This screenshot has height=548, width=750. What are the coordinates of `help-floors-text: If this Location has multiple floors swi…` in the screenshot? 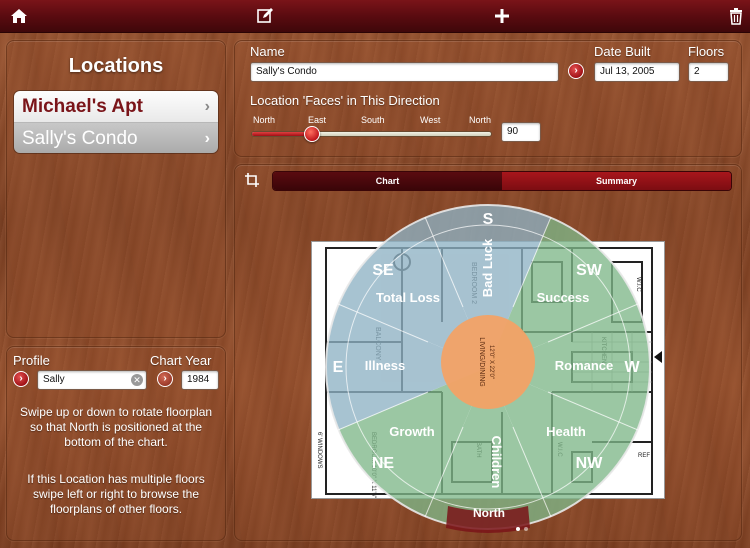 It's located at (116, 494).